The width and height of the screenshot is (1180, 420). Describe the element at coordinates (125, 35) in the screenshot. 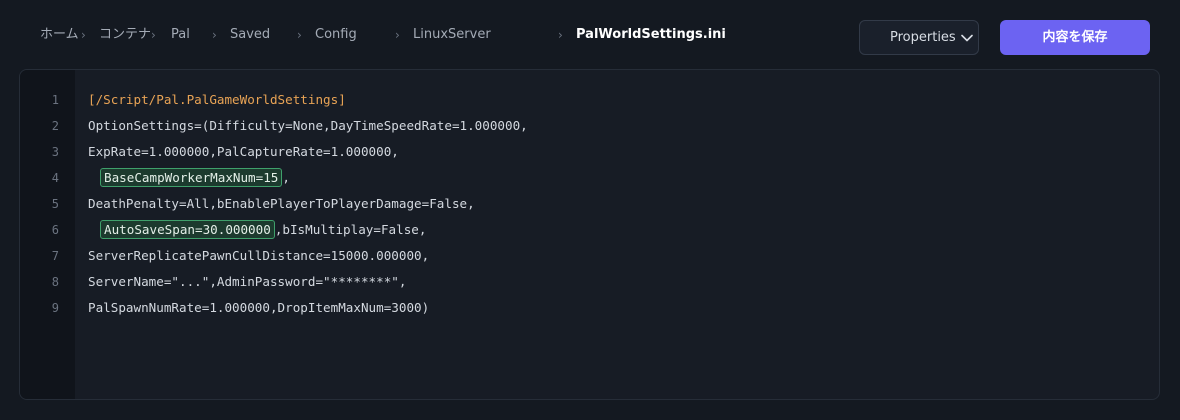

I see `breadcrumb-item-container: コンテナ` at that location.